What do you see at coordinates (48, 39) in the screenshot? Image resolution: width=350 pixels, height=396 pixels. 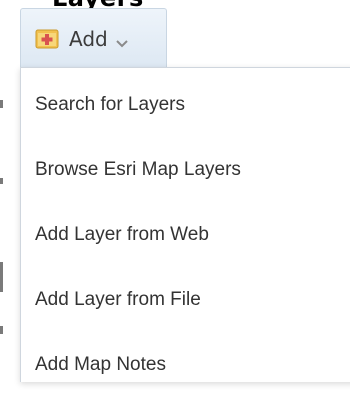 I see `add-layer-icon` at bounding box center [48, 39].